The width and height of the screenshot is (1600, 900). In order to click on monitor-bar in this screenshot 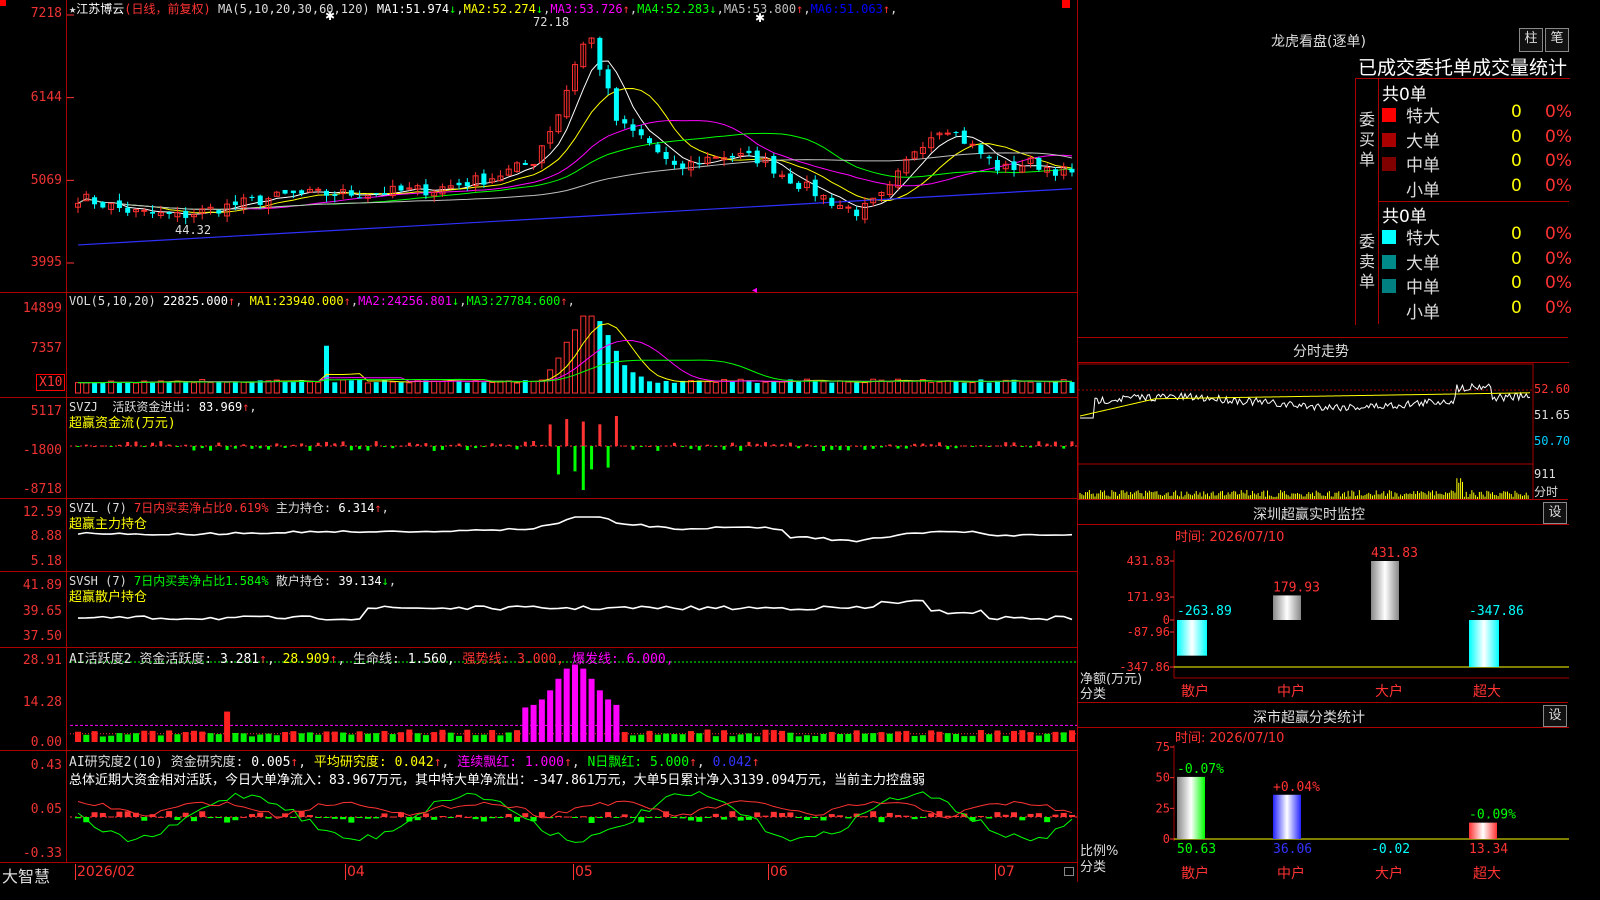, I will do `click(1385, 590)`.